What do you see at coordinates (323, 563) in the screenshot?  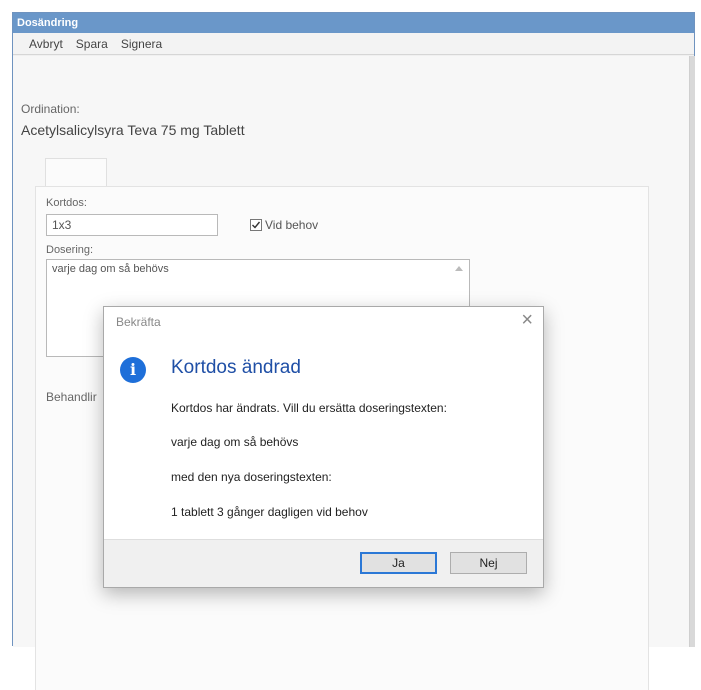 I see `dialog-footer: Ja Nej` at bounding box center [323, 563].